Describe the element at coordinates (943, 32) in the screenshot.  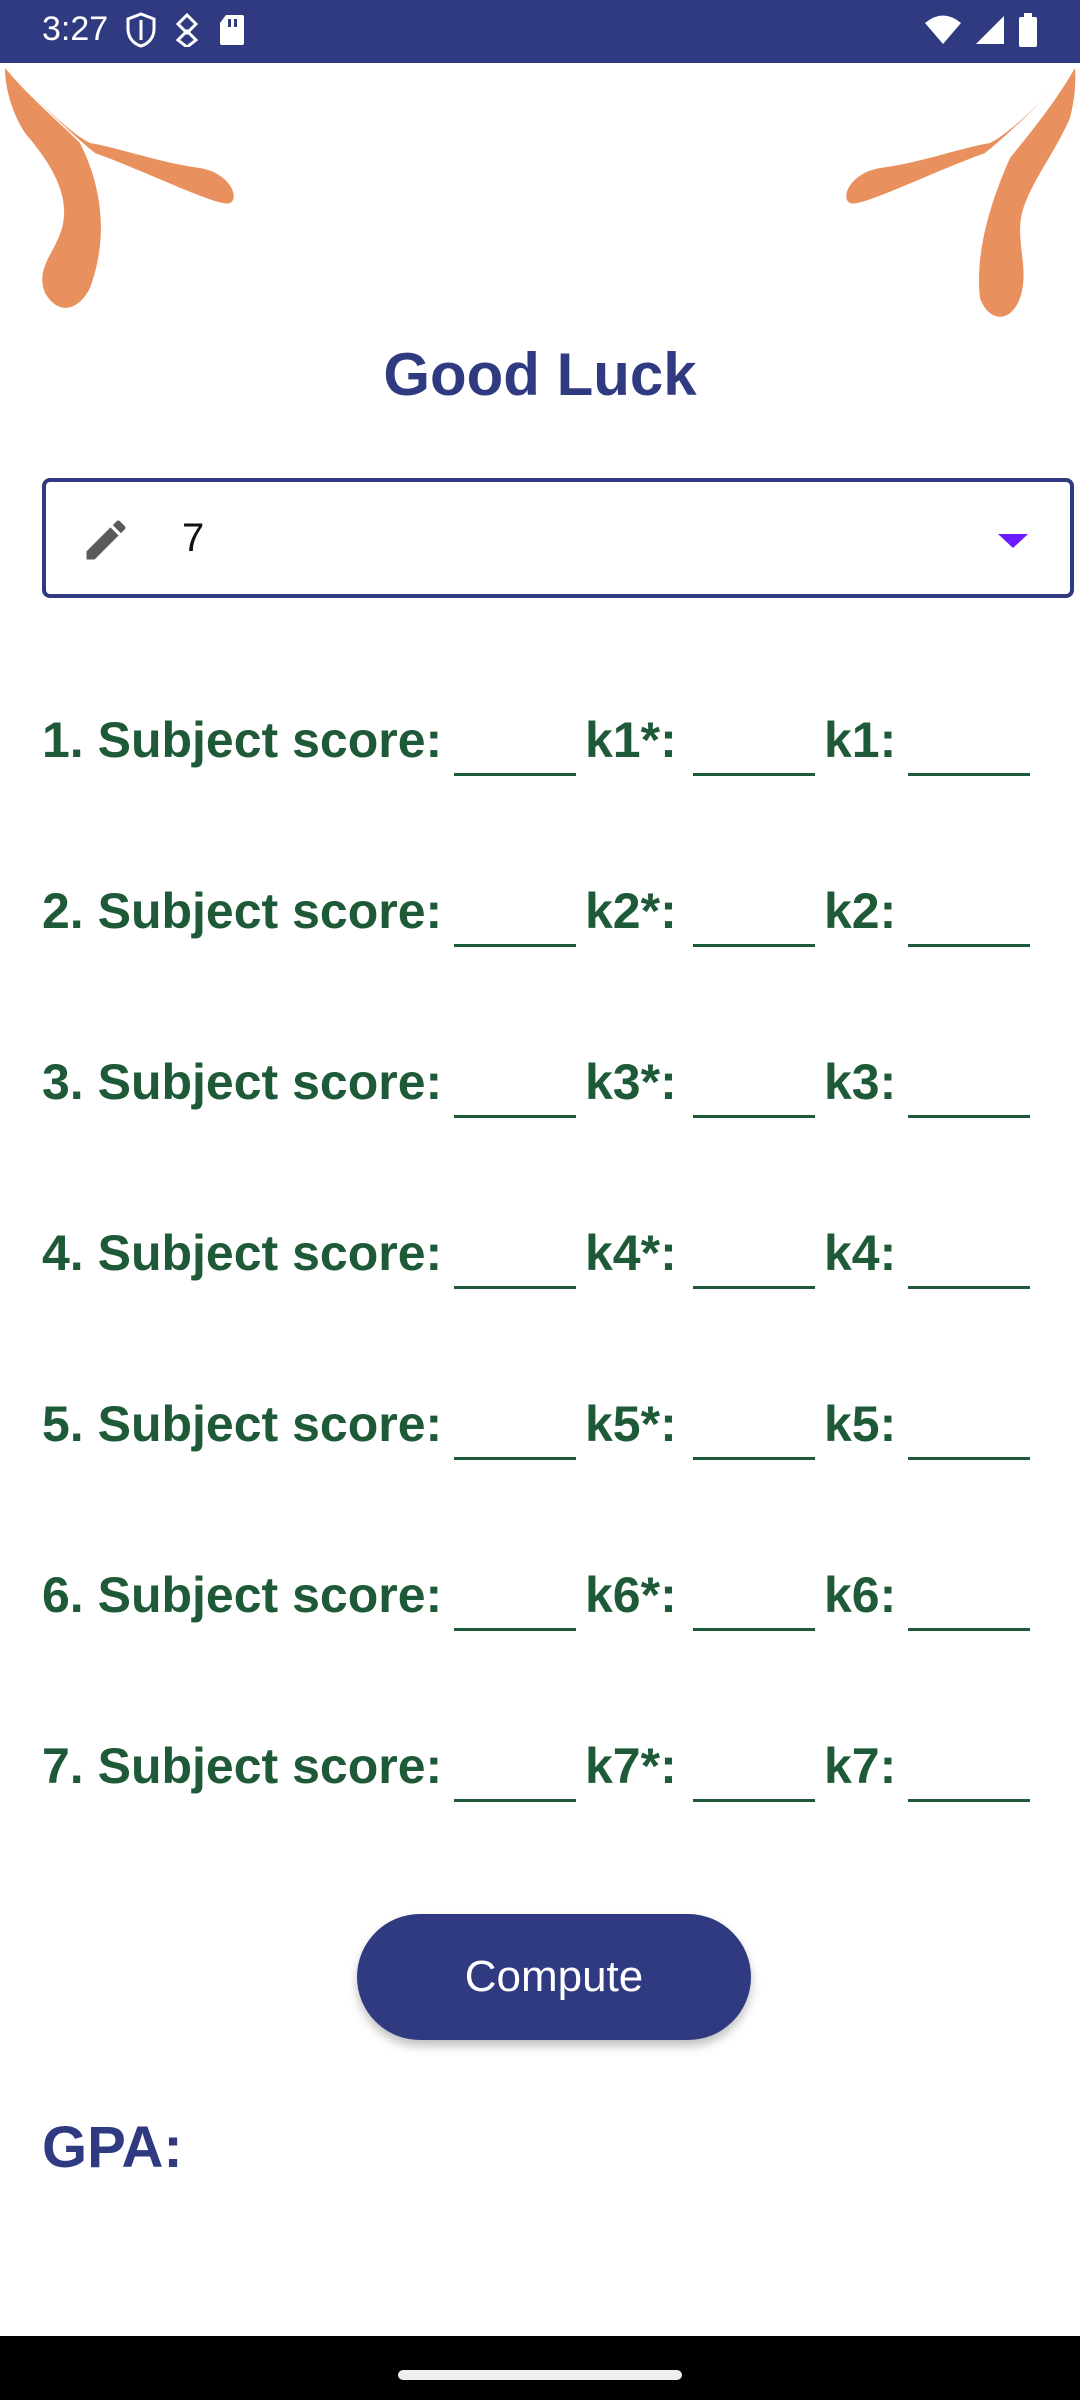
I see `wifi-icon` at that location.